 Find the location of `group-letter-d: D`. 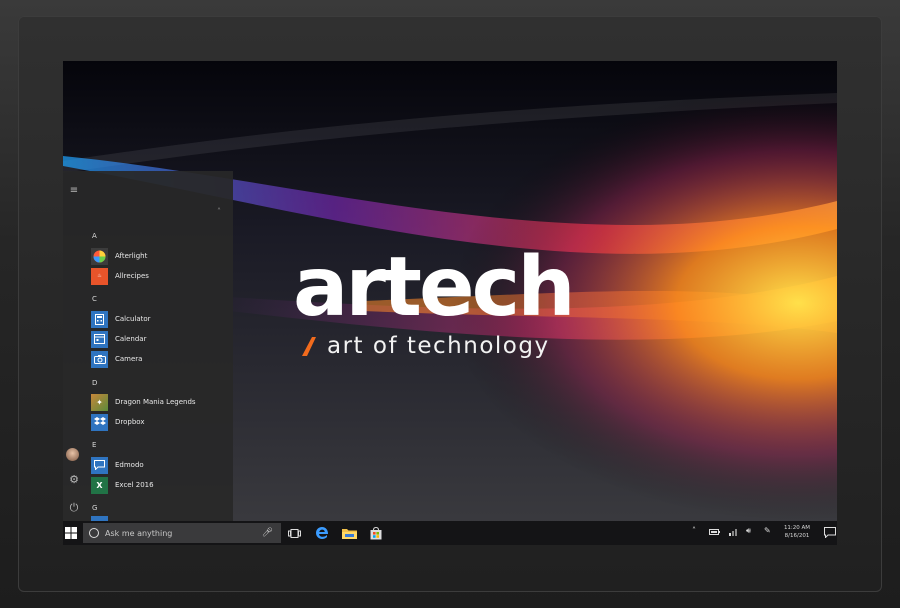

group-letter-d: D is located at coordinates (94, 383).